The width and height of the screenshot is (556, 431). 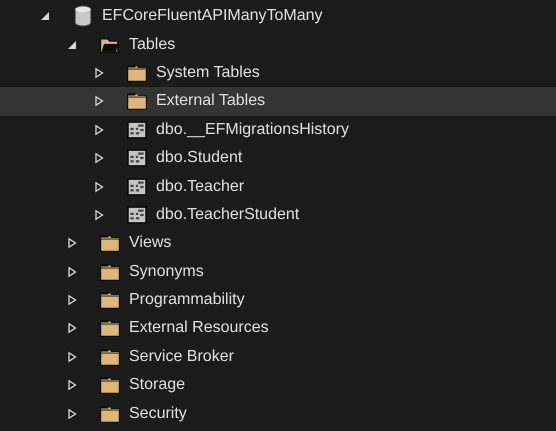 I want to click on tree-item: EFCoreFluentAPIManyToMany, so click(x=278, y=16).